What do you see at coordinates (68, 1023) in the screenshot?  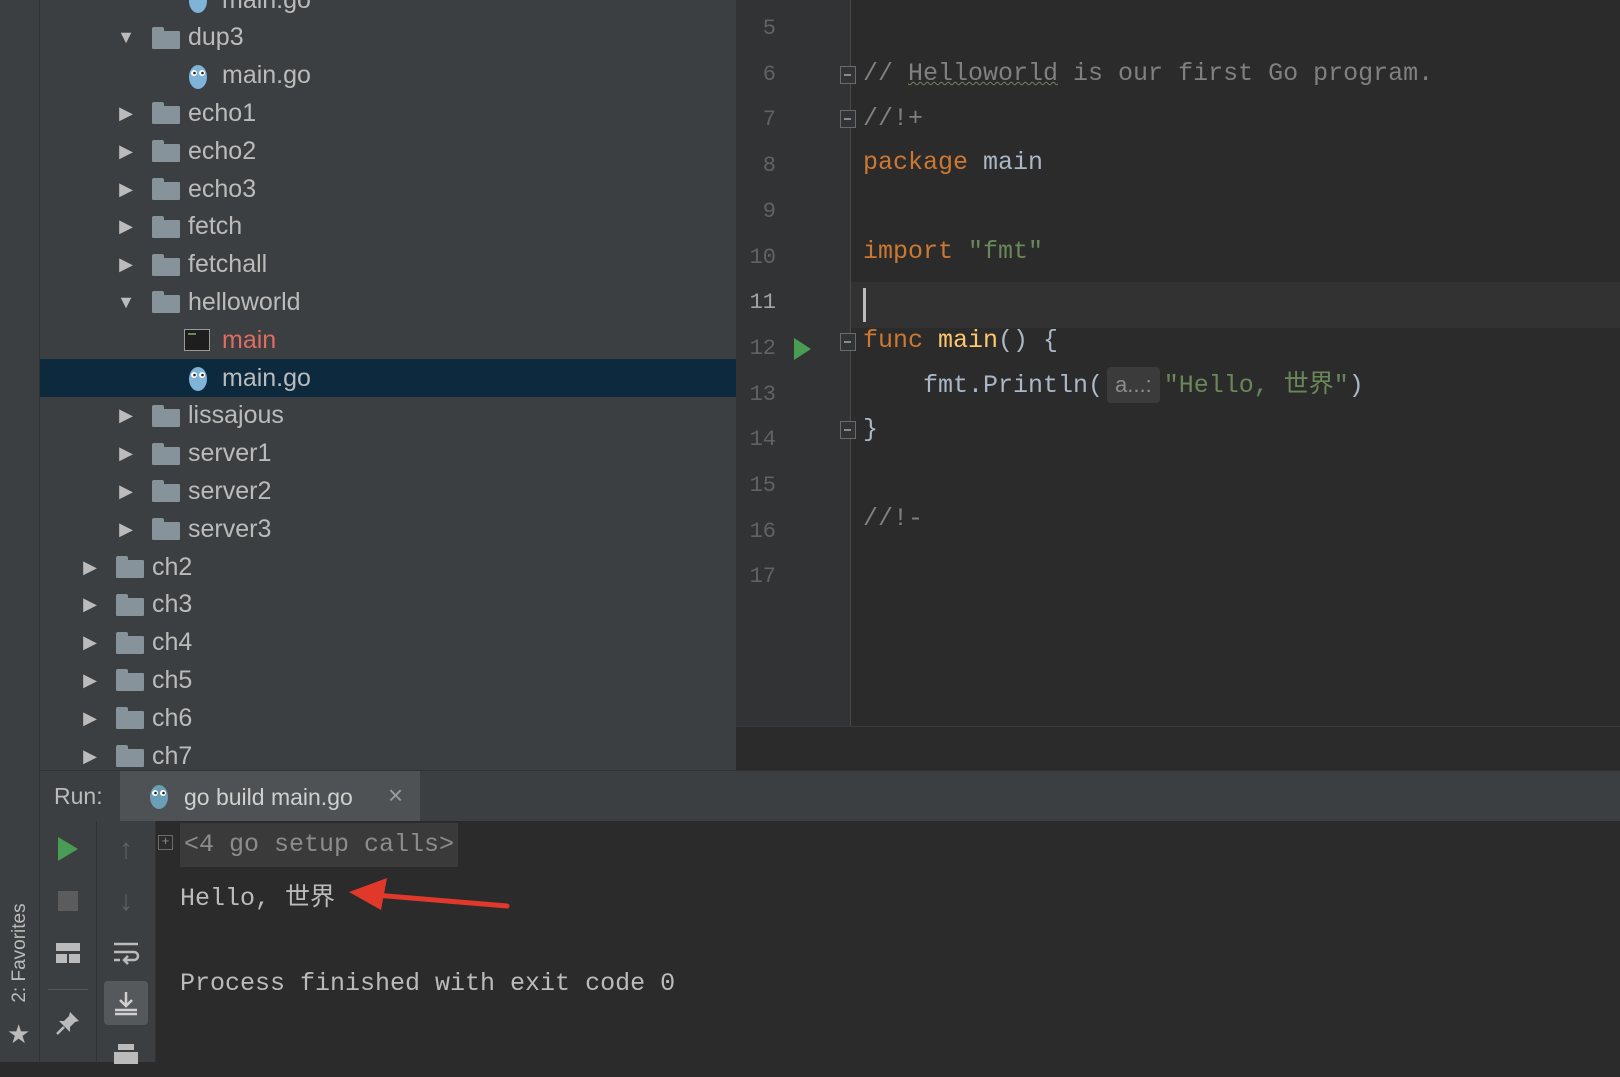 I see `pin-icon` at bounding box center [68, 1023].